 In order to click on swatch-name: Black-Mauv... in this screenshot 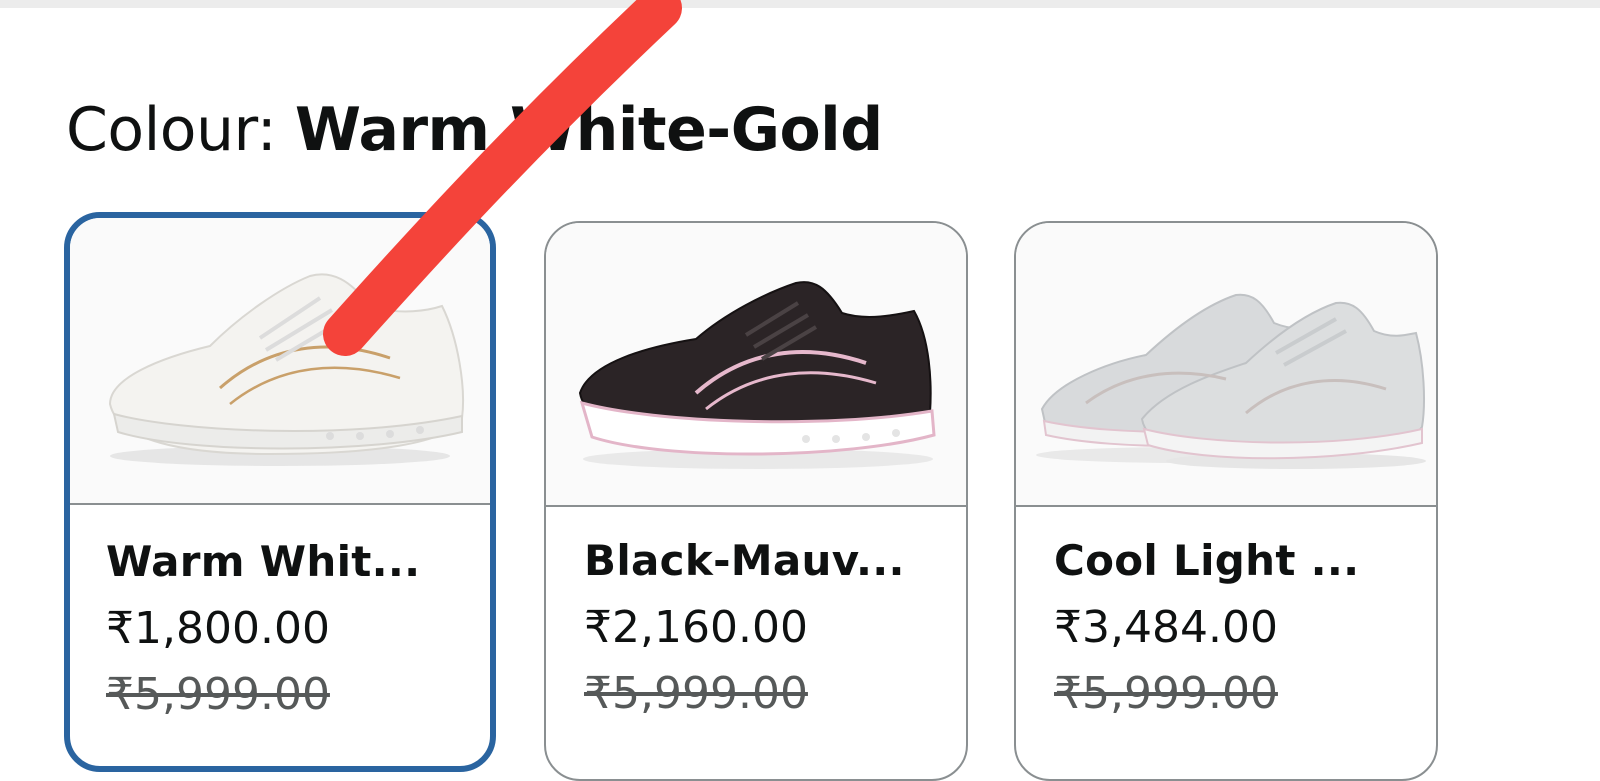, I will do `click(744, 560)`.